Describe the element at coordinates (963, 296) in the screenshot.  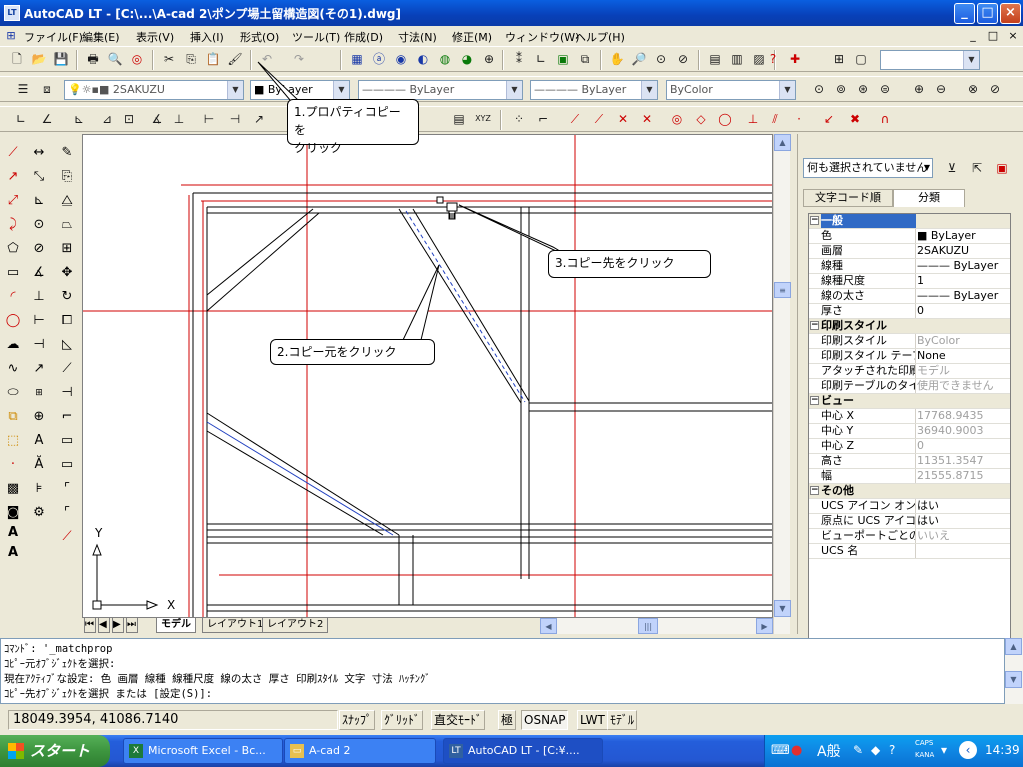
I see `property-value: ——— ByLayer` at that location.